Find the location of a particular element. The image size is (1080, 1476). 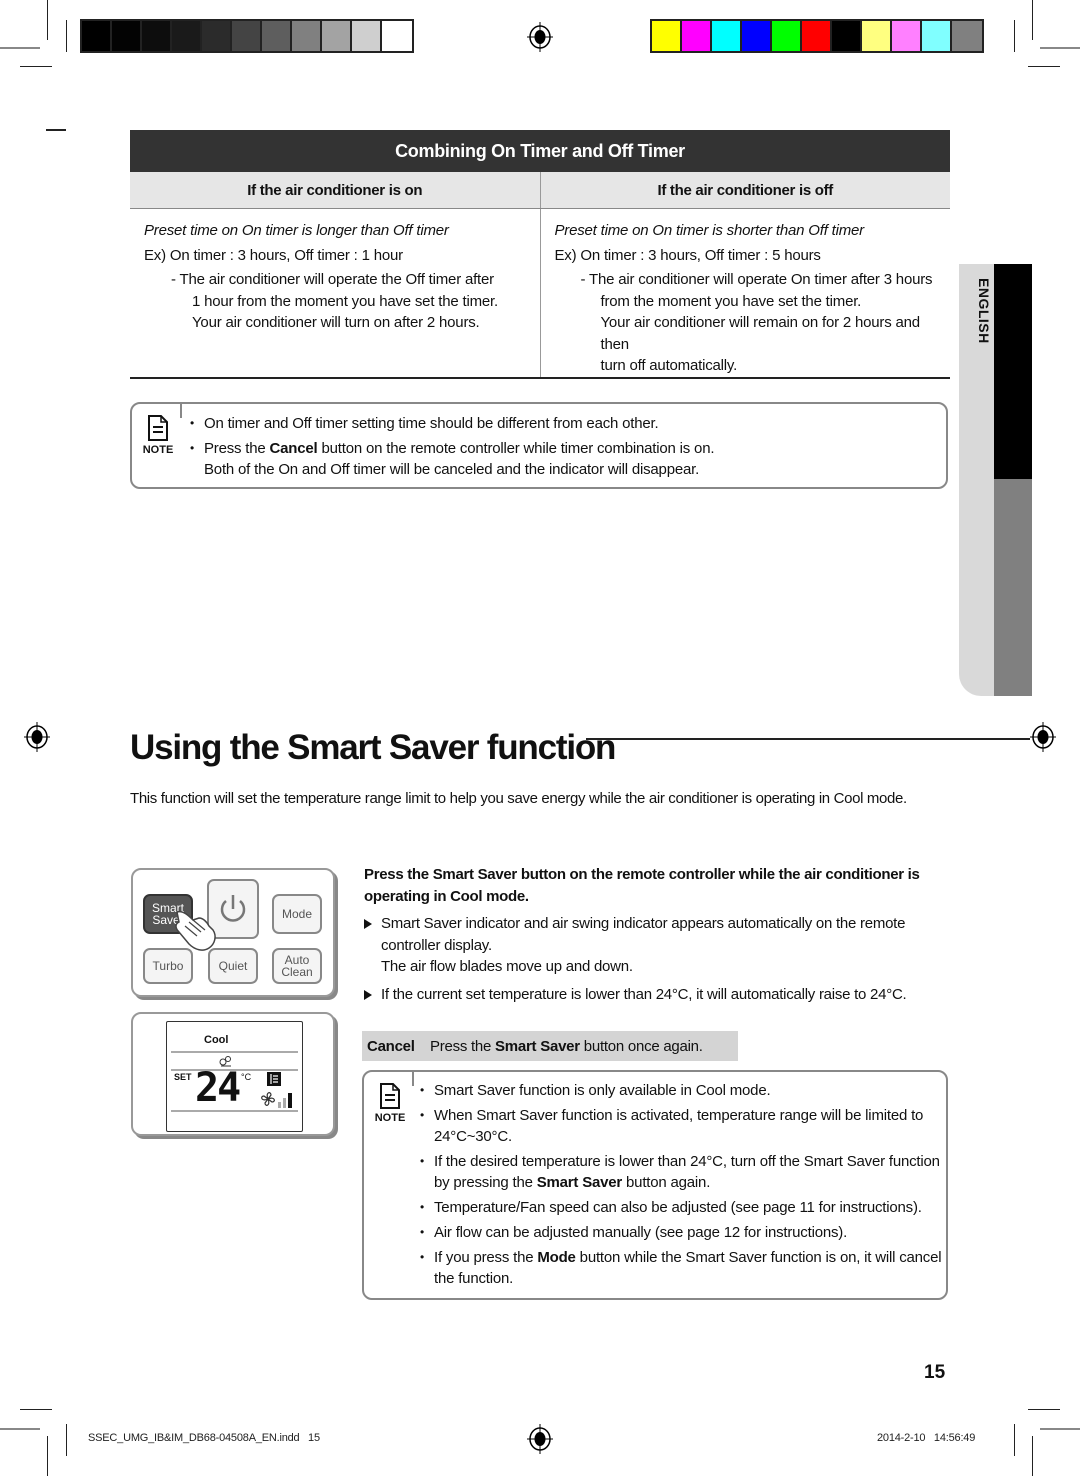

language-tab-marker is located at coordinates (1013, 371).